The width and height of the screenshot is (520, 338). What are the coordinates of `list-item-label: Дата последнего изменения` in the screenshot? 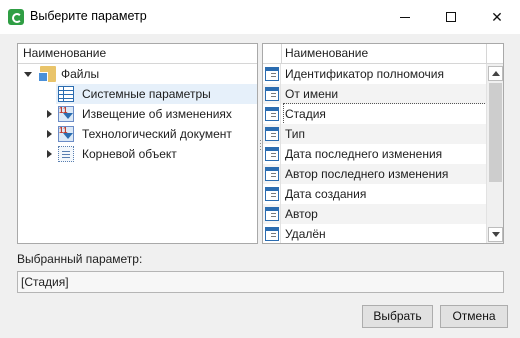 It's located at (364, 154).